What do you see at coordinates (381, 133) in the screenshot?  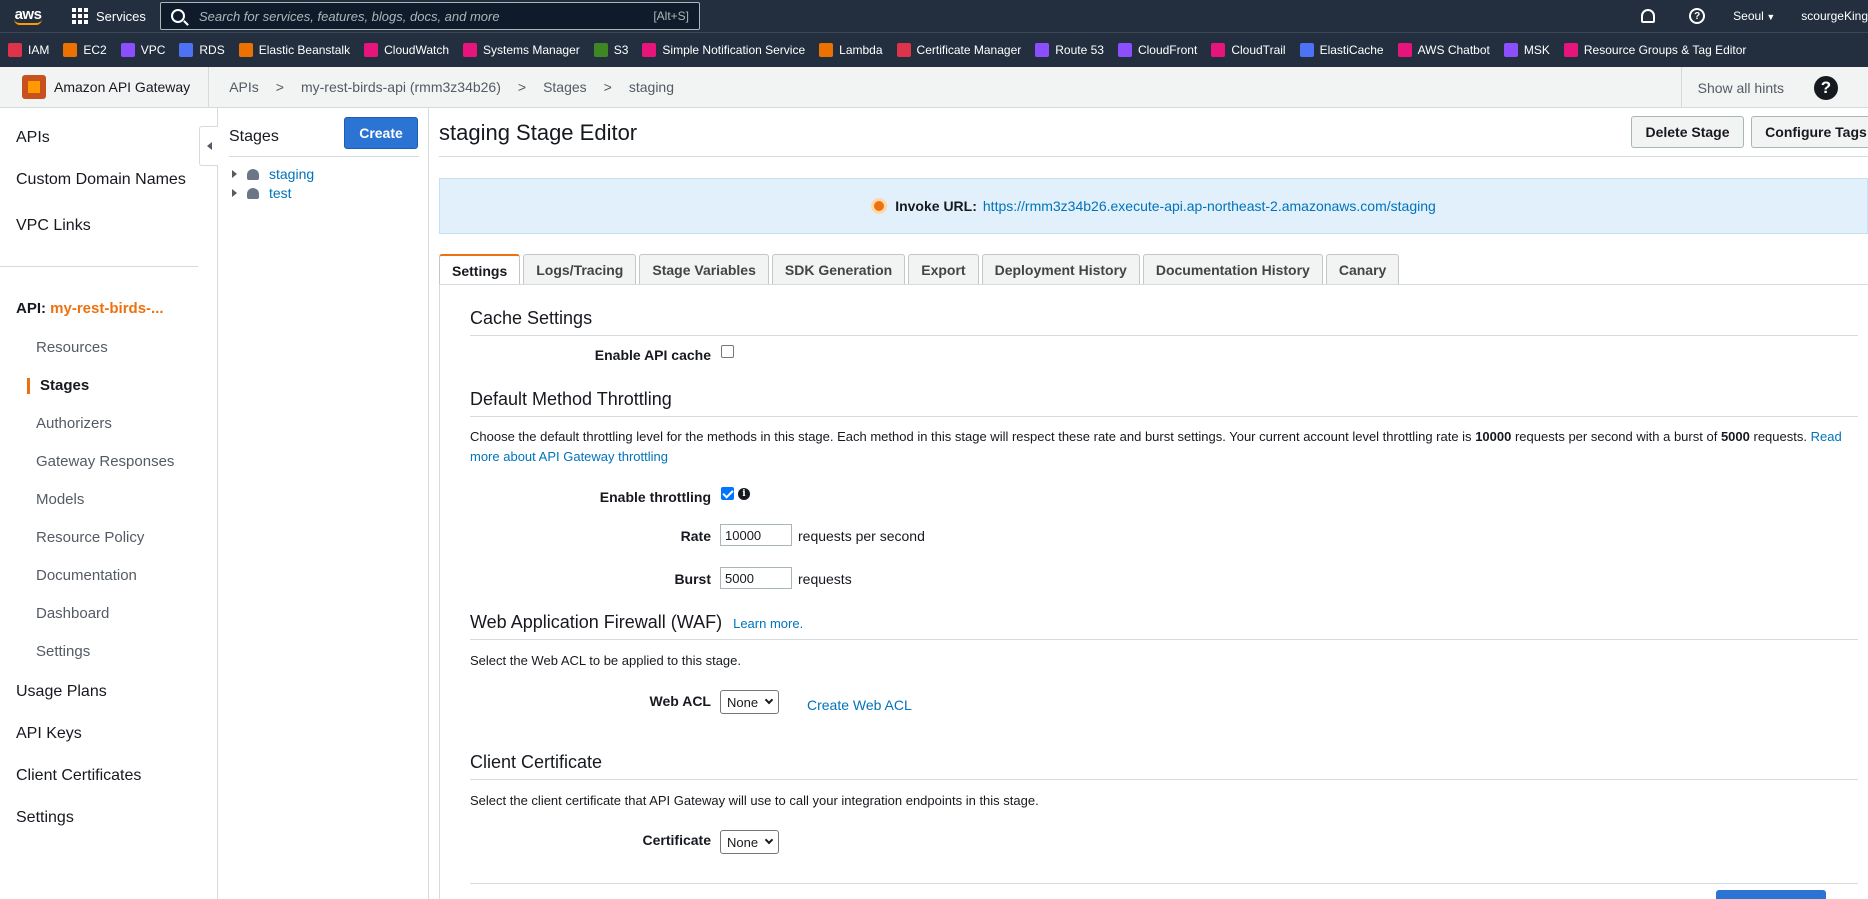 I see `create-stage-button: Create` at bounding box center [381, 133].